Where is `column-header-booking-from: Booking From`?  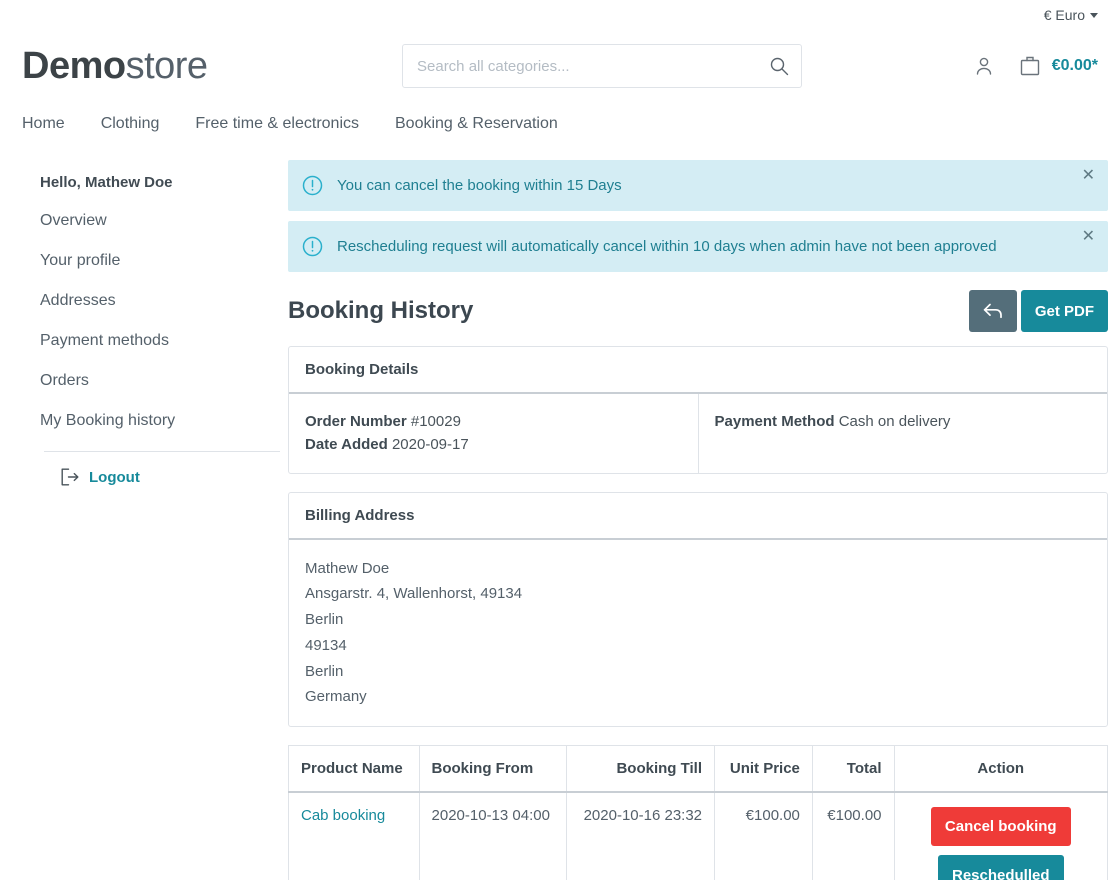
column-header-booking-from: Booking From is located at coordinates (493, 769).